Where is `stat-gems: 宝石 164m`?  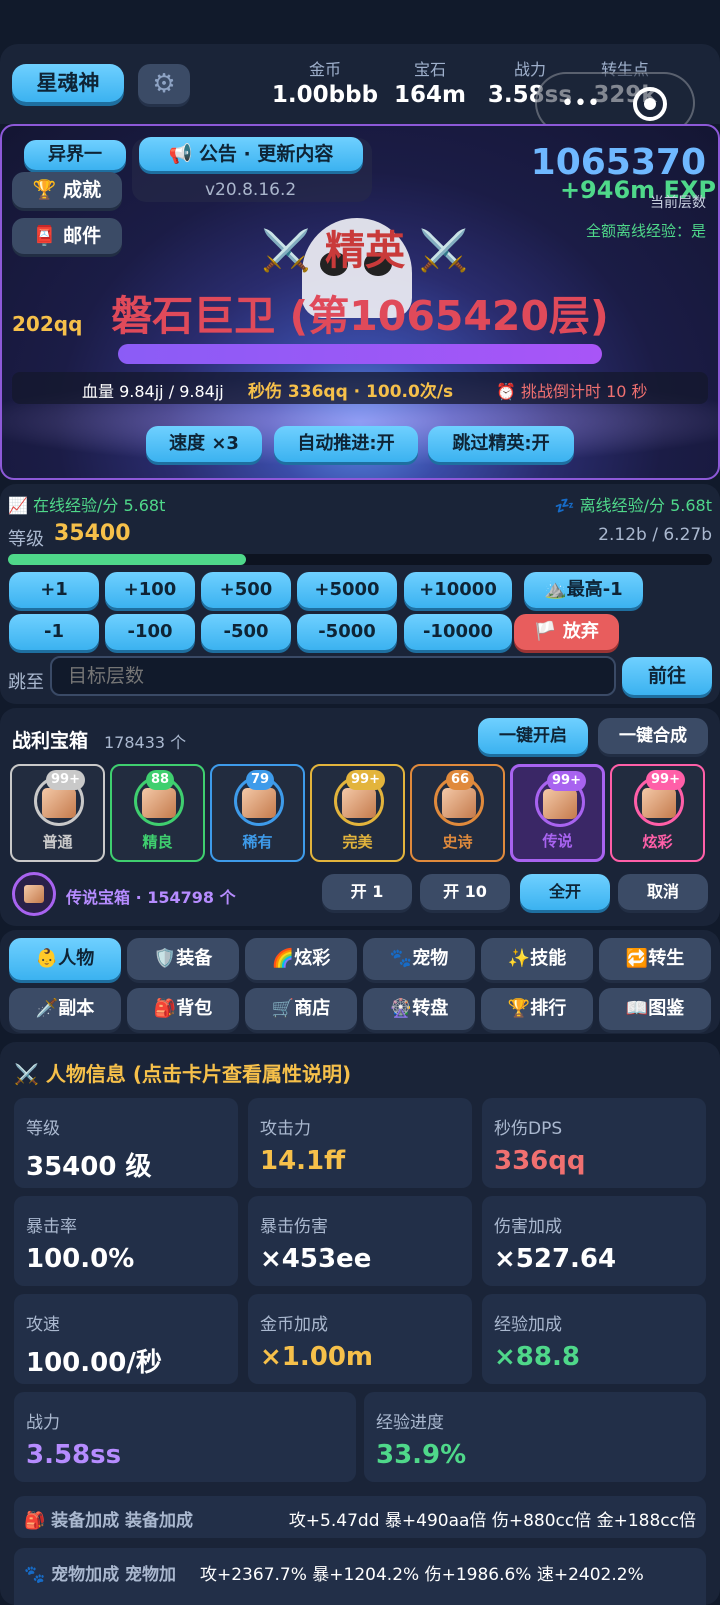 stat-gems: 宝石 164m is located at coordinates (430, 84).